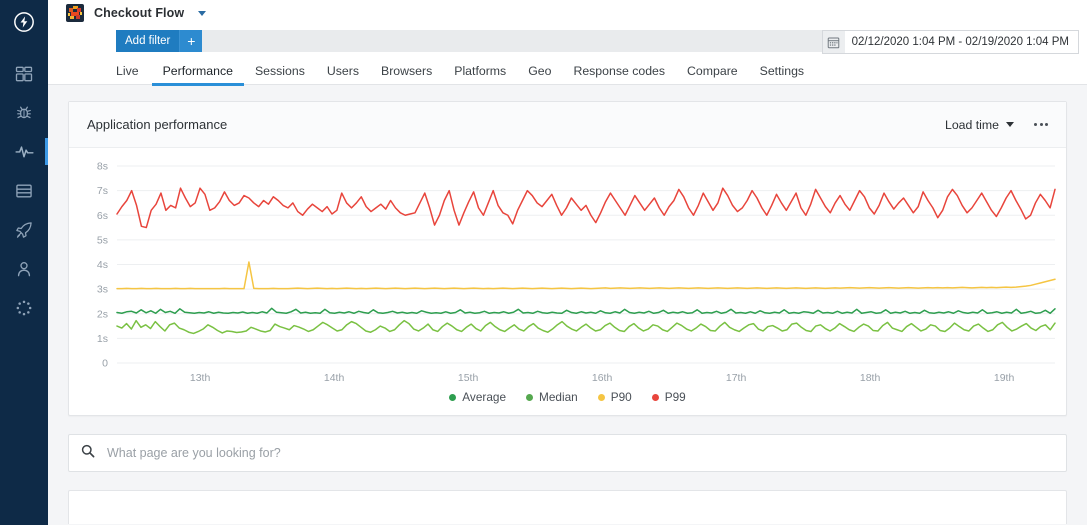 The width and height of the screenshot is (1087, 525). What do you see at coordinates (280, 71) in the screenshot?
I see `tab-sessions: Sessions` at bounding box center [280, 71].